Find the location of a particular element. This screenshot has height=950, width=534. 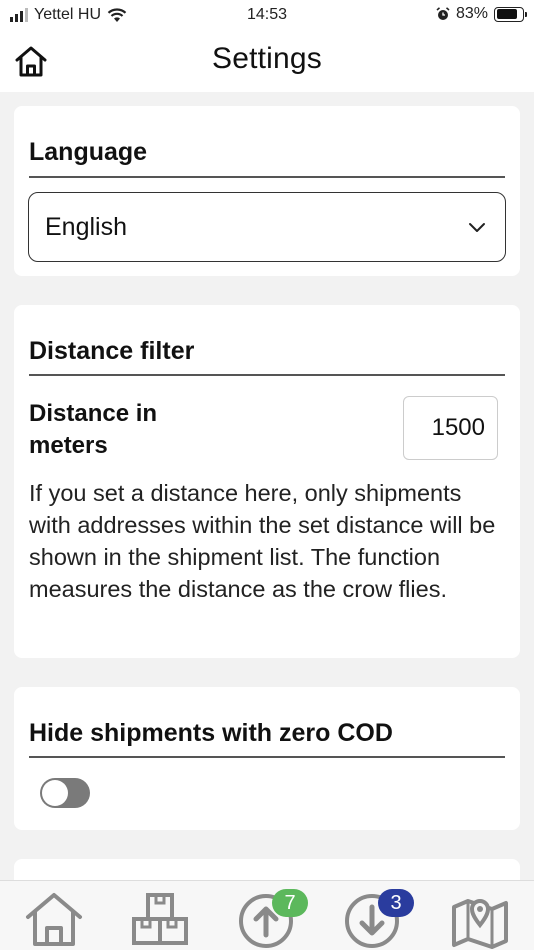

distance-input is located at coordinates (450, 428).